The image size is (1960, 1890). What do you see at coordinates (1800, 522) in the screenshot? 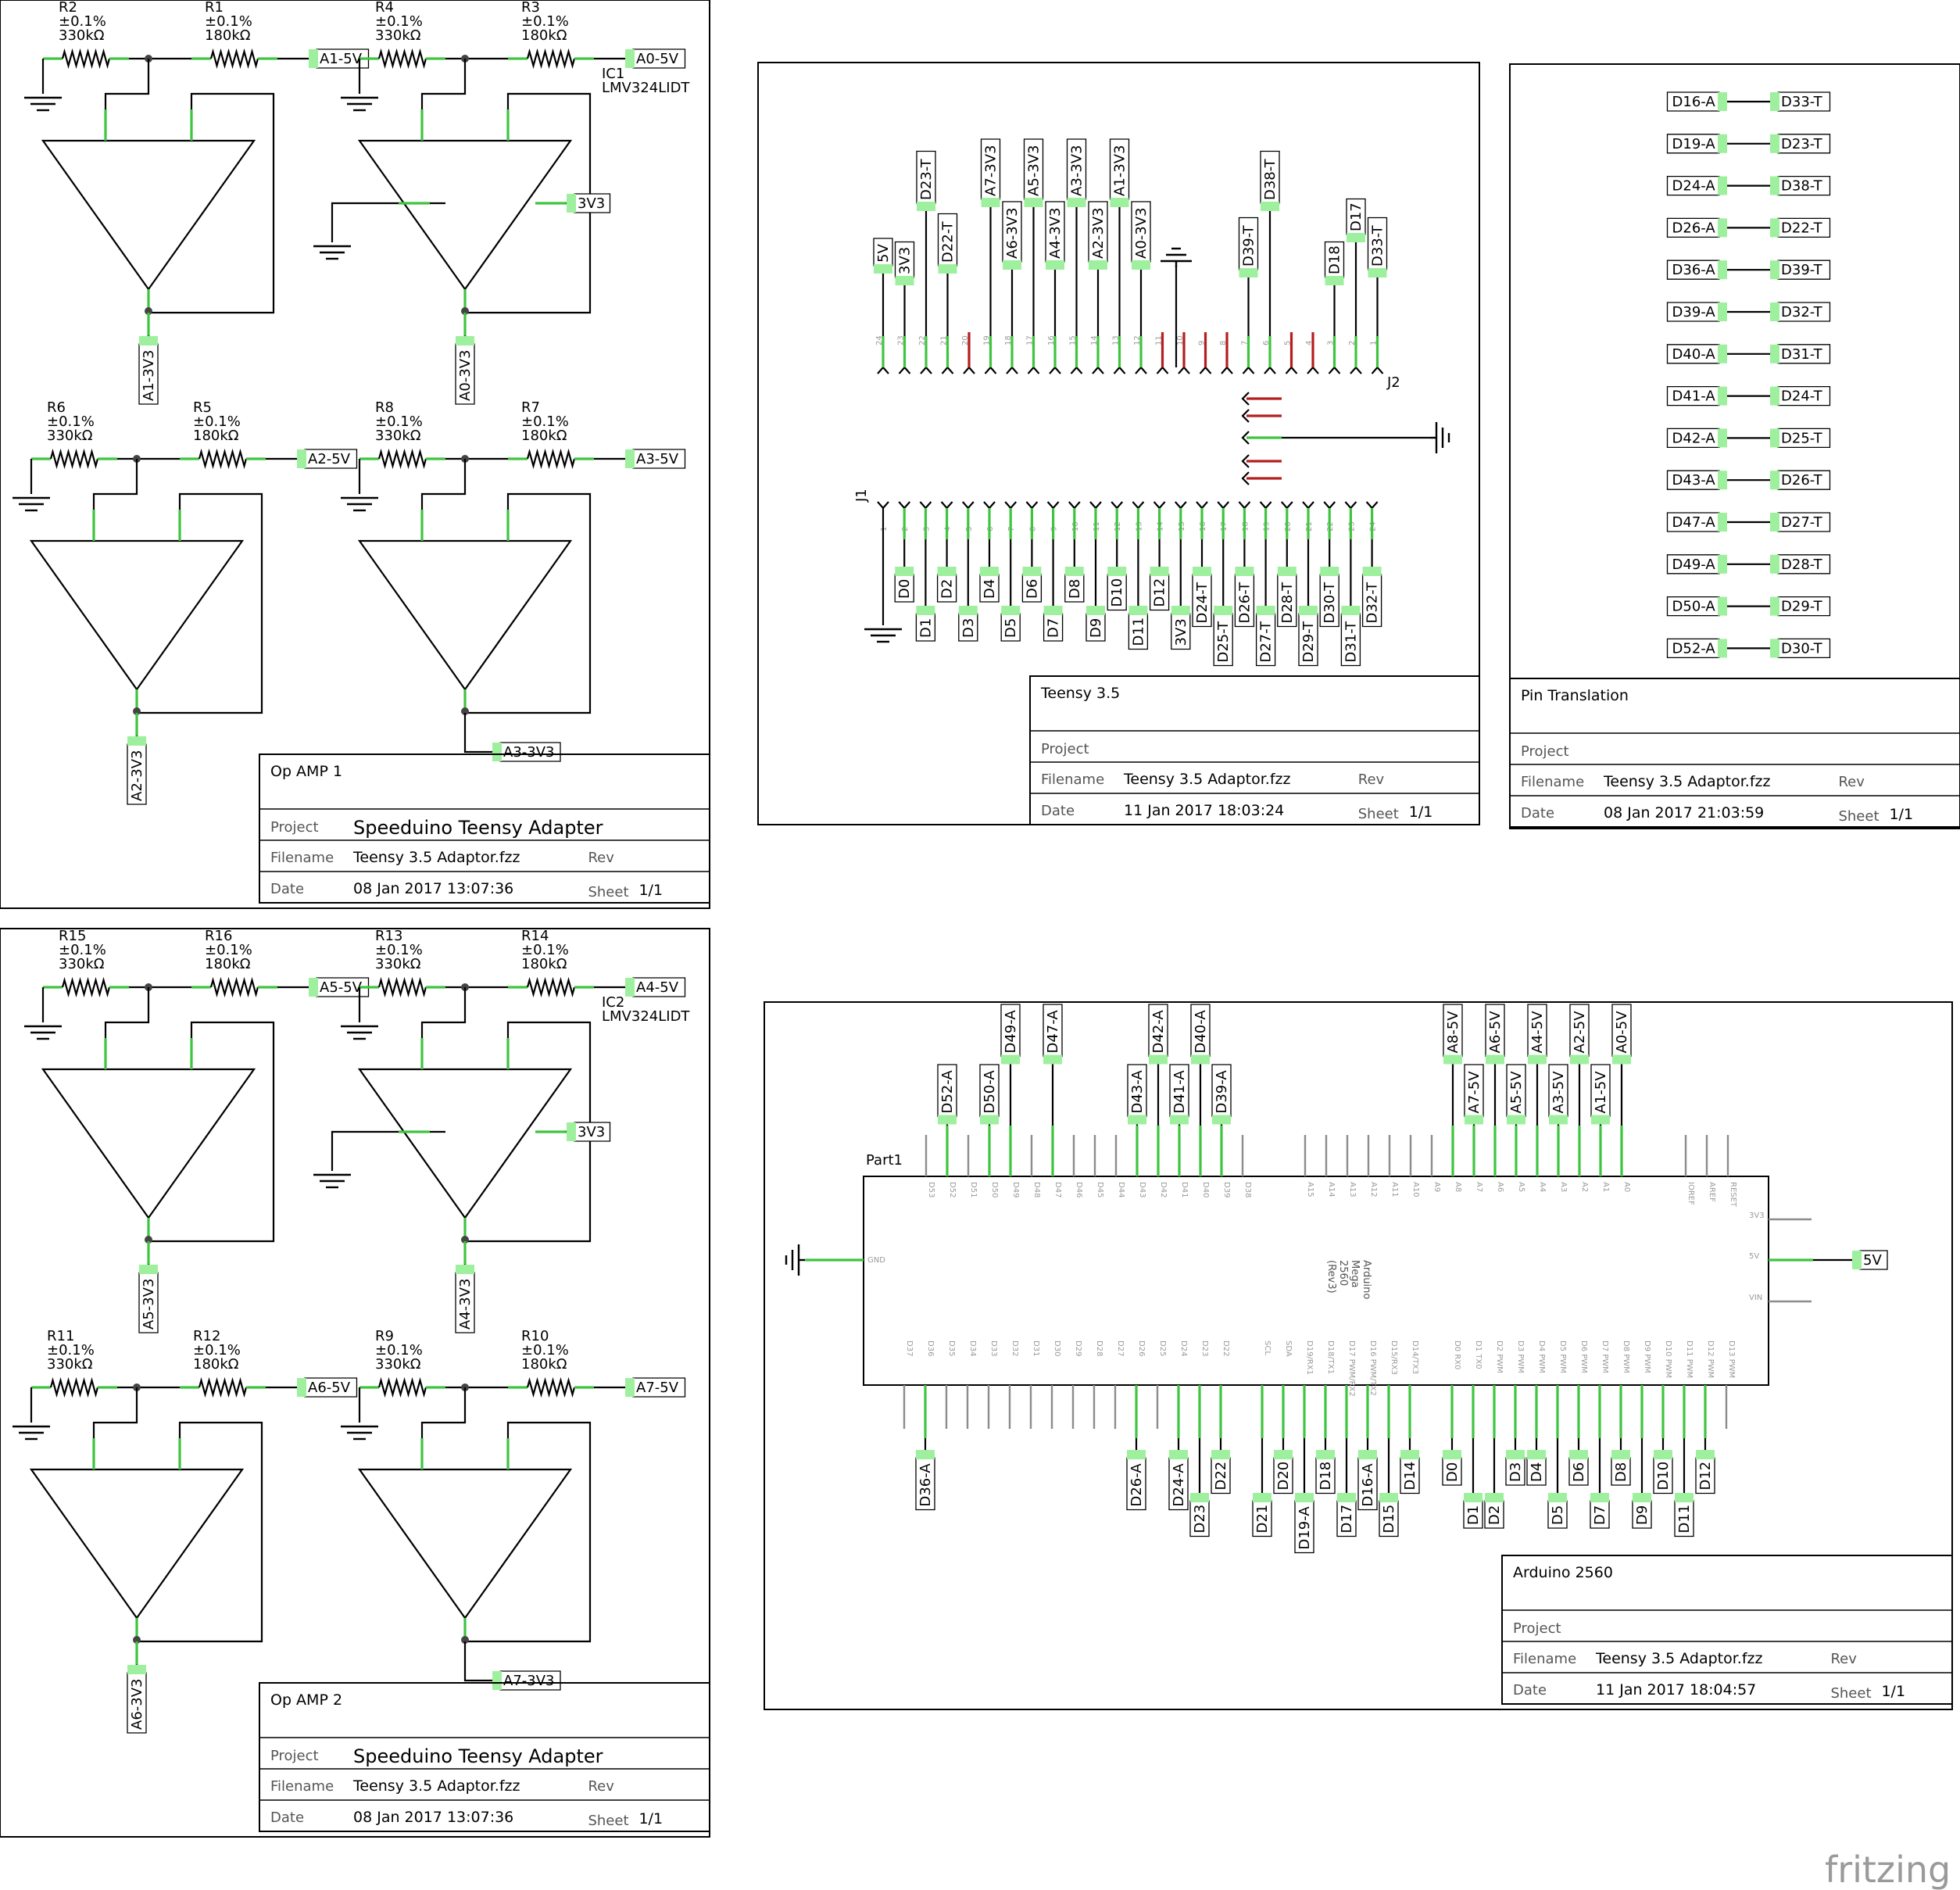
I see `net-label: D27-T` at bounding box center [1800, 522].